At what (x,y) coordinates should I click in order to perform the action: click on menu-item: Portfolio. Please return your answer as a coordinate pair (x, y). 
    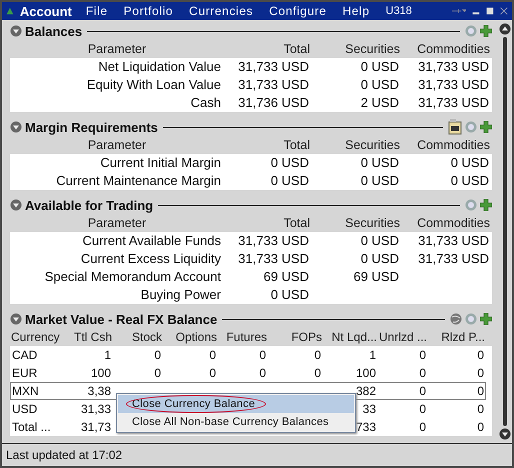
    Looking at the image, I should click on (149, 11).